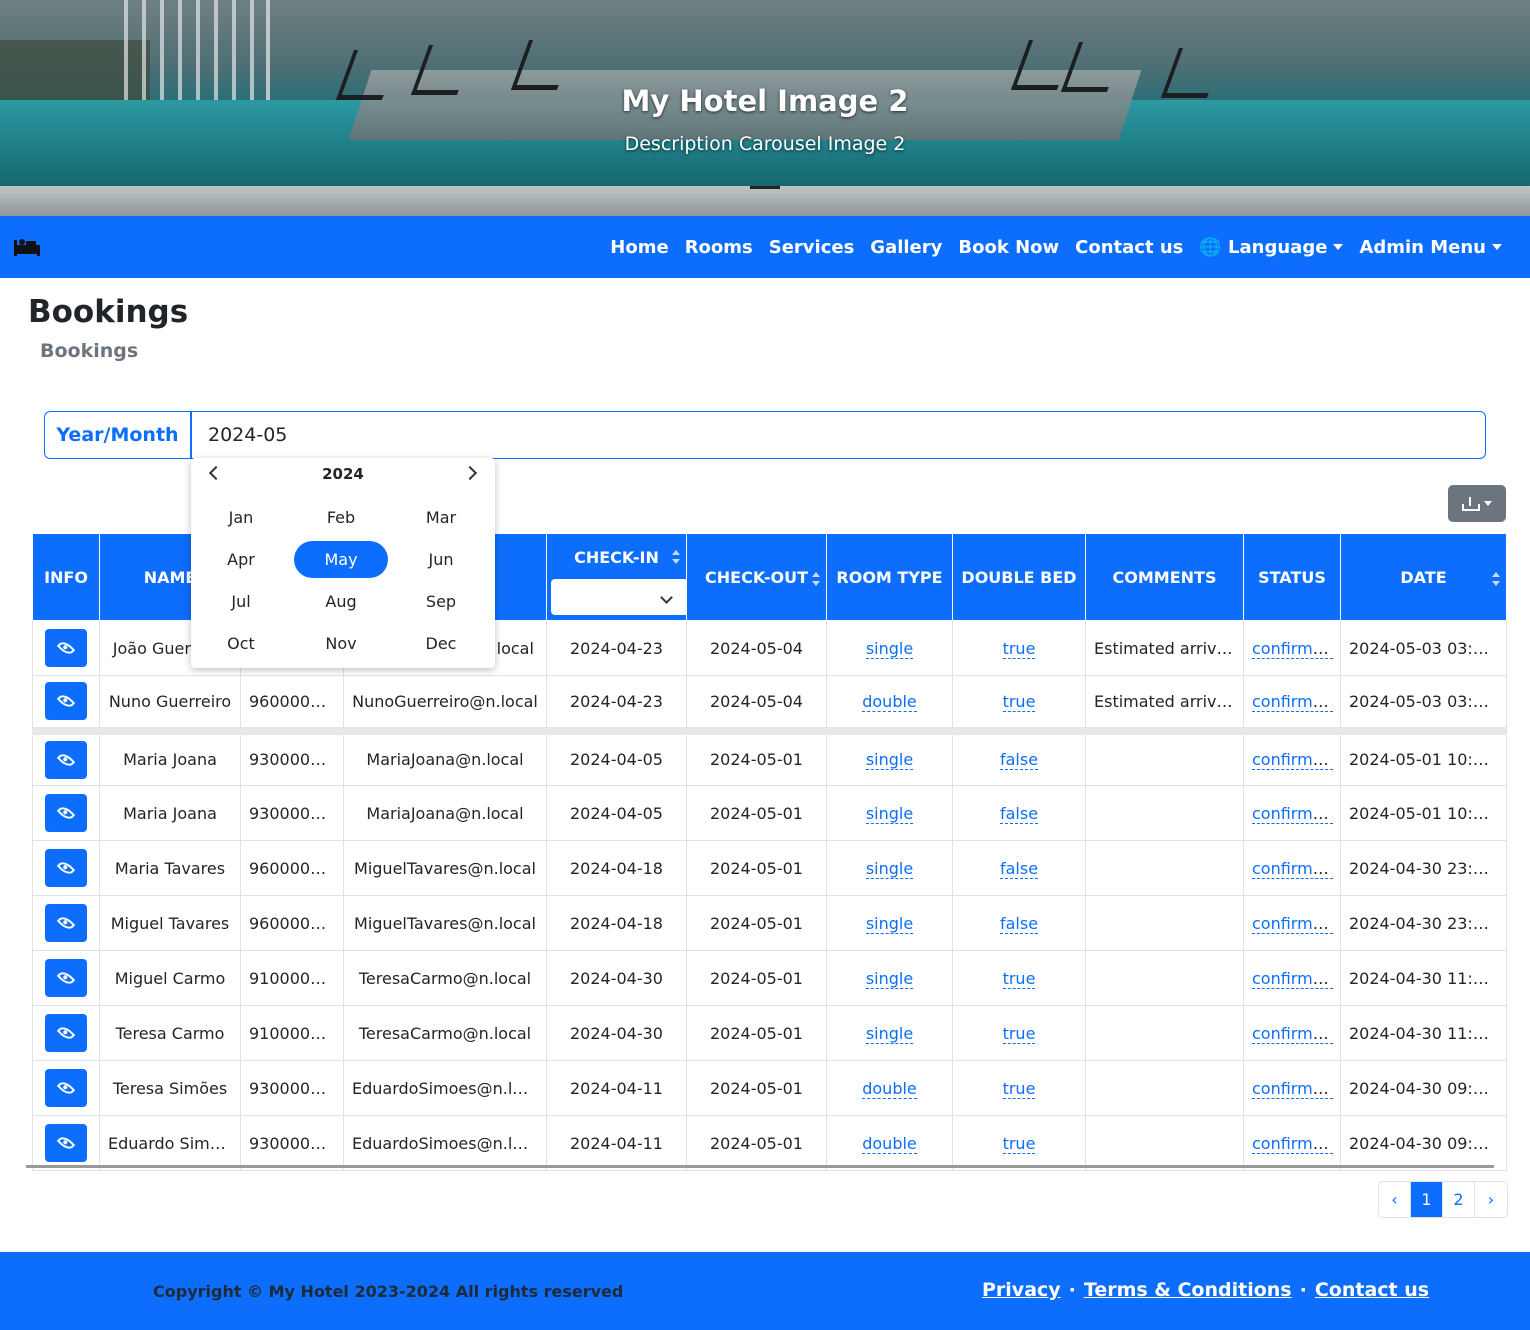 Image resolution: width=1530 pixels, height=1330 pixels. Describe the element at coordinates (441, 559) in the screenshot. I see `month-option-jun: Jun` at that location.